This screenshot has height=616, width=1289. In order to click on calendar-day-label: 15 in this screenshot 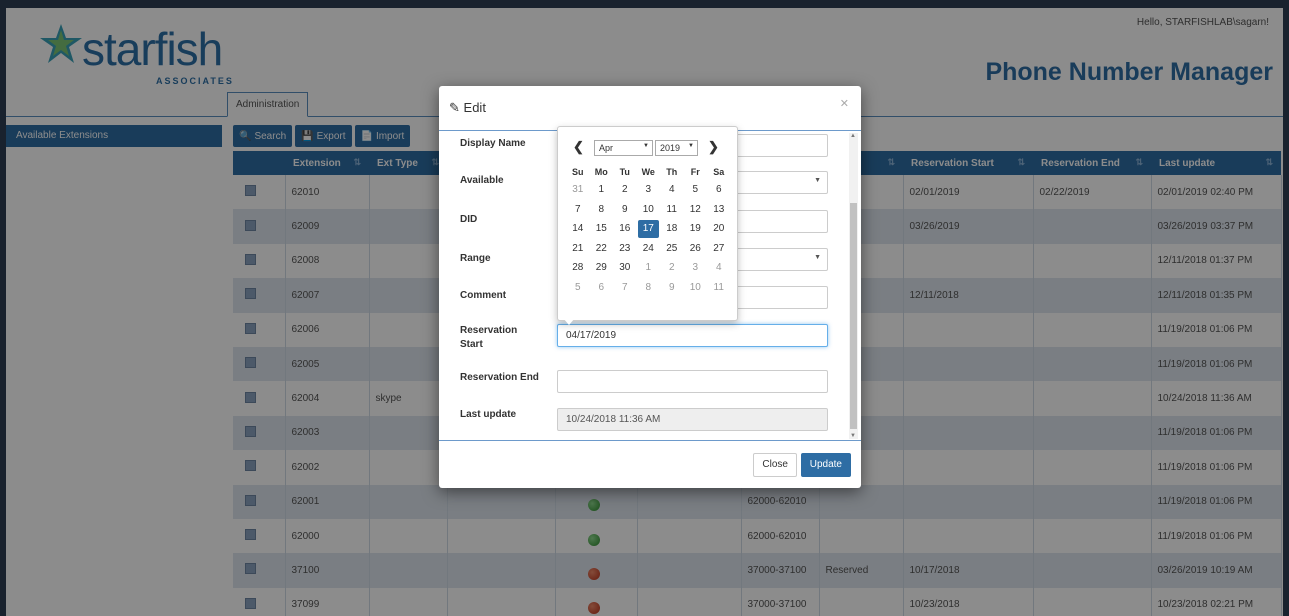, I will do `click(601, 229)`.